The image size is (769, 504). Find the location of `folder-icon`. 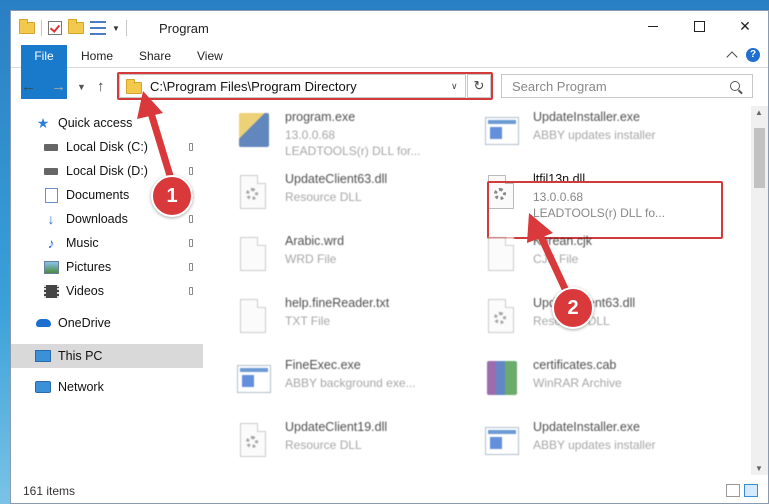

folder-icon is located at coordinates (27, 26).